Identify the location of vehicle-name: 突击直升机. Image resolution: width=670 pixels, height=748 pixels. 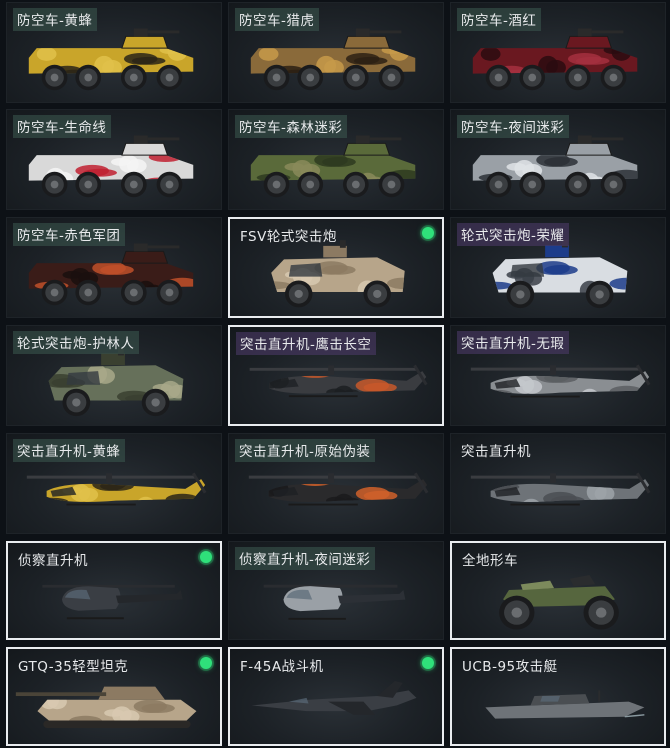
(496, 452).